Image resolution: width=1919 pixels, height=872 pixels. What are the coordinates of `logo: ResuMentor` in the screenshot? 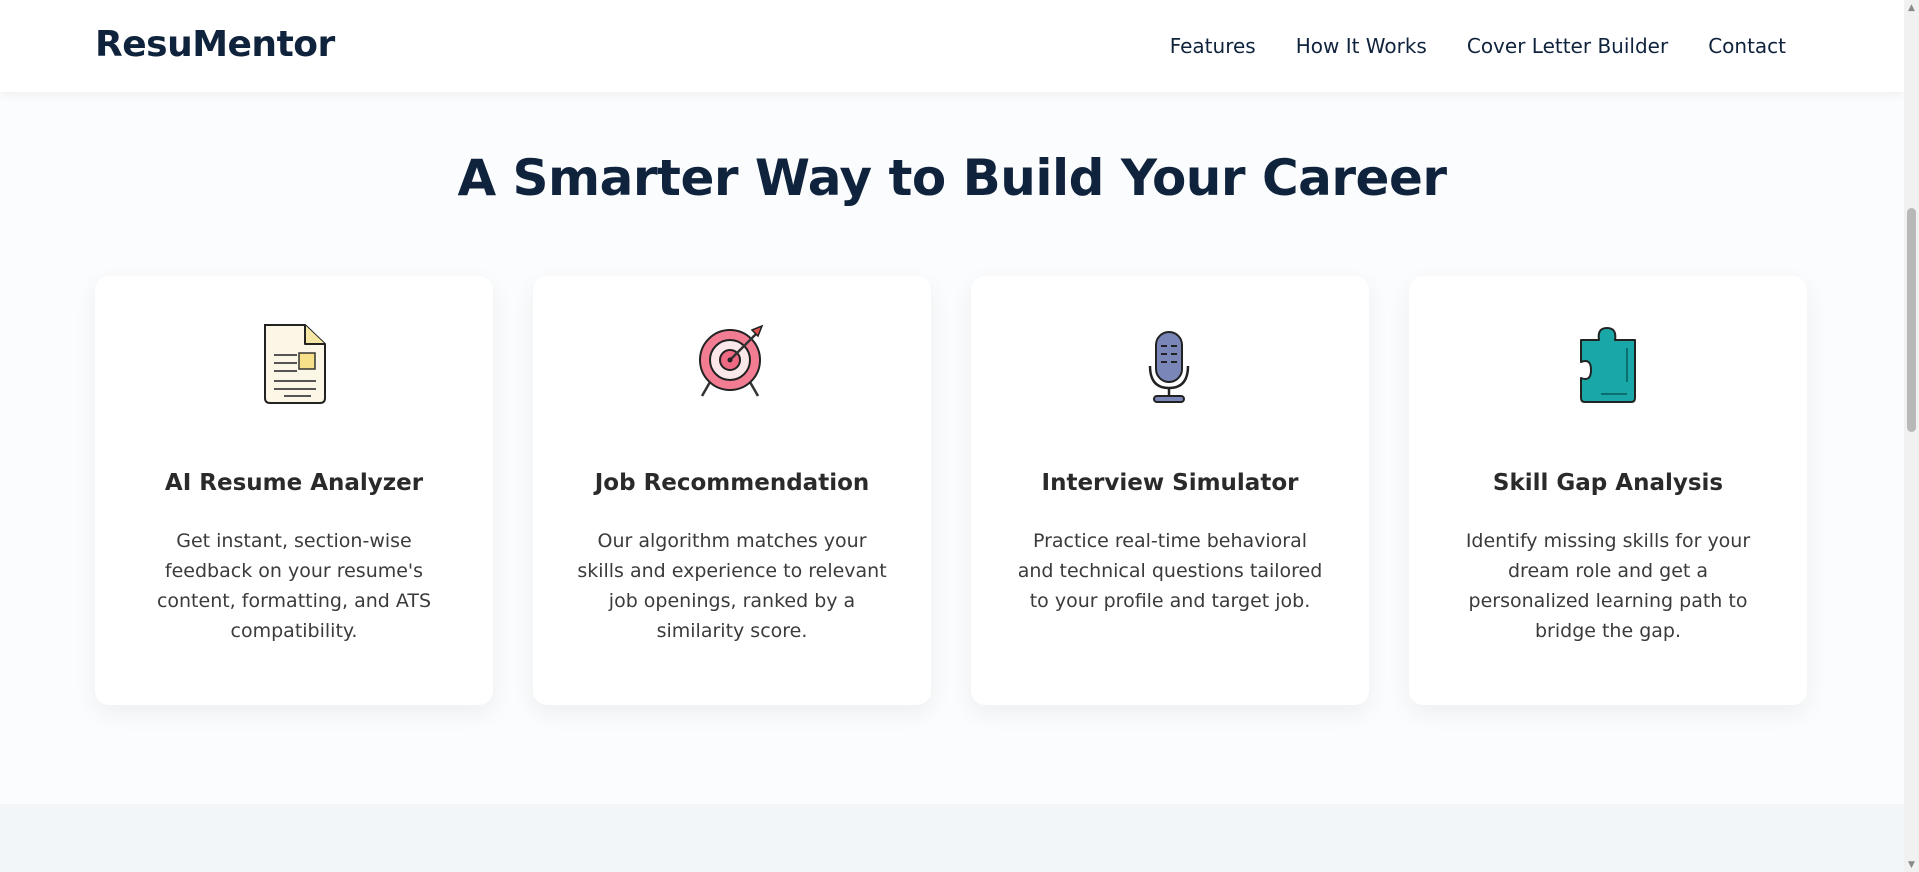 It's located at (215, 44).